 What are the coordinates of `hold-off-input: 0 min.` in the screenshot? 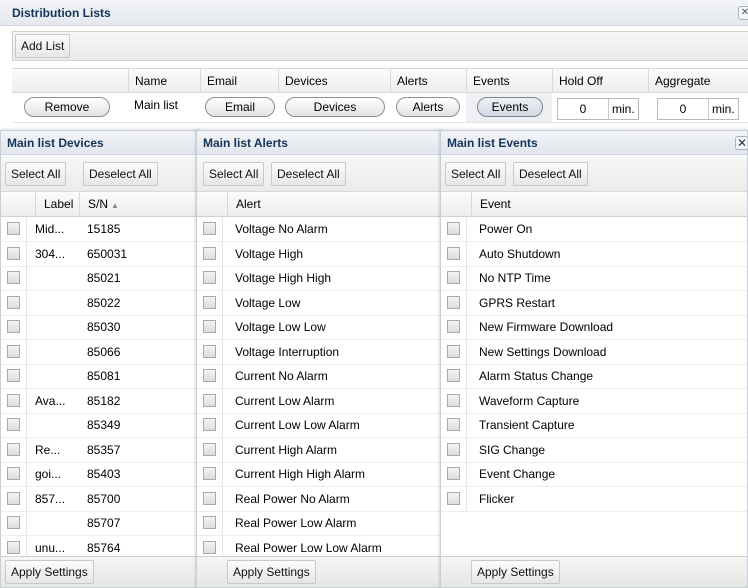 It's located at (598, 109).